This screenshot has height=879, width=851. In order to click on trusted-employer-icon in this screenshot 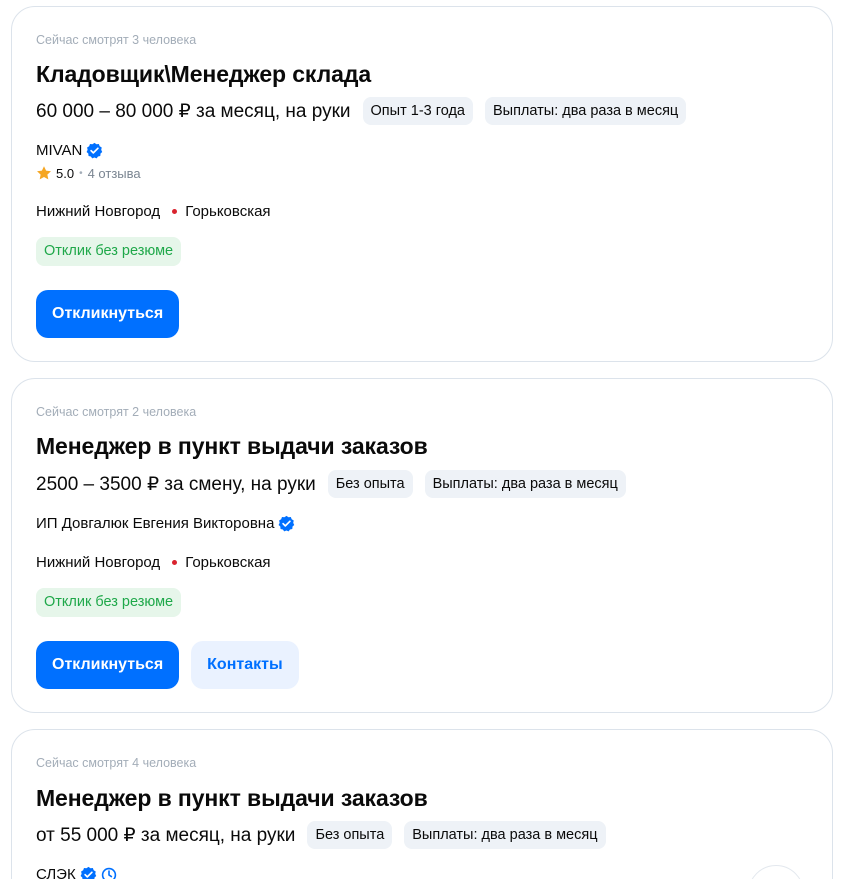, I will do `click(108, 873)`.